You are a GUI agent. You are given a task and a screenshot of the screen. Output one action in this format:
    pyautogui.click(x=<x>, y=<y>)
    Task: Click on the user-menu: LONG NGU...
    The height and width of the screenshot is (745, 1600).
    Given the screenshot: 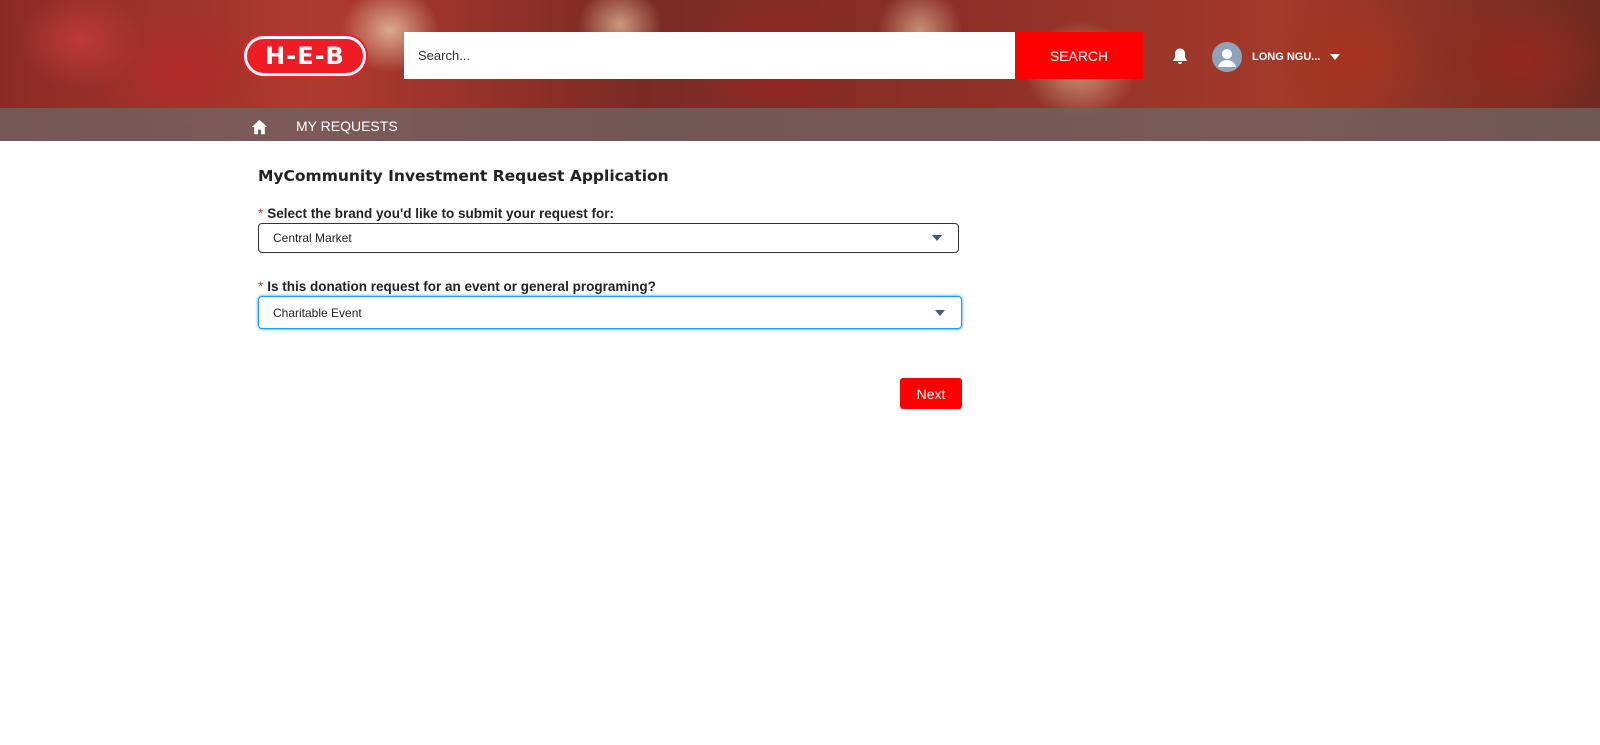 What is the action you would take?
    pyautogui.click(x=1276, y=57)
    